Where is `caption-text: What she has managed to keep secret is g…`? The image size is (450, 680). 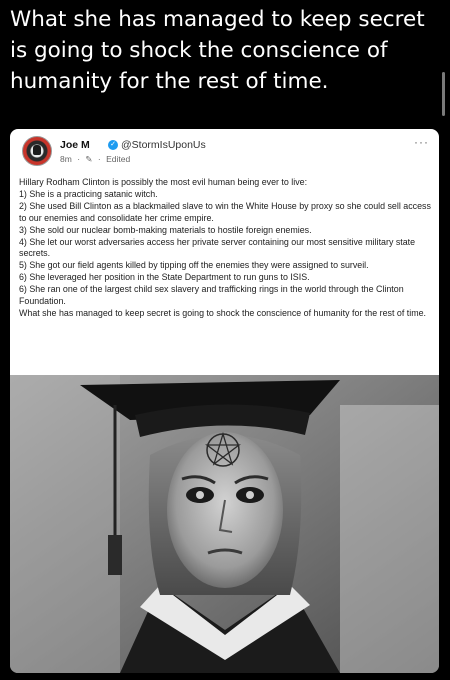 caption-text: What she has managed to keep secret is g… is located at coordinates (217, 50).